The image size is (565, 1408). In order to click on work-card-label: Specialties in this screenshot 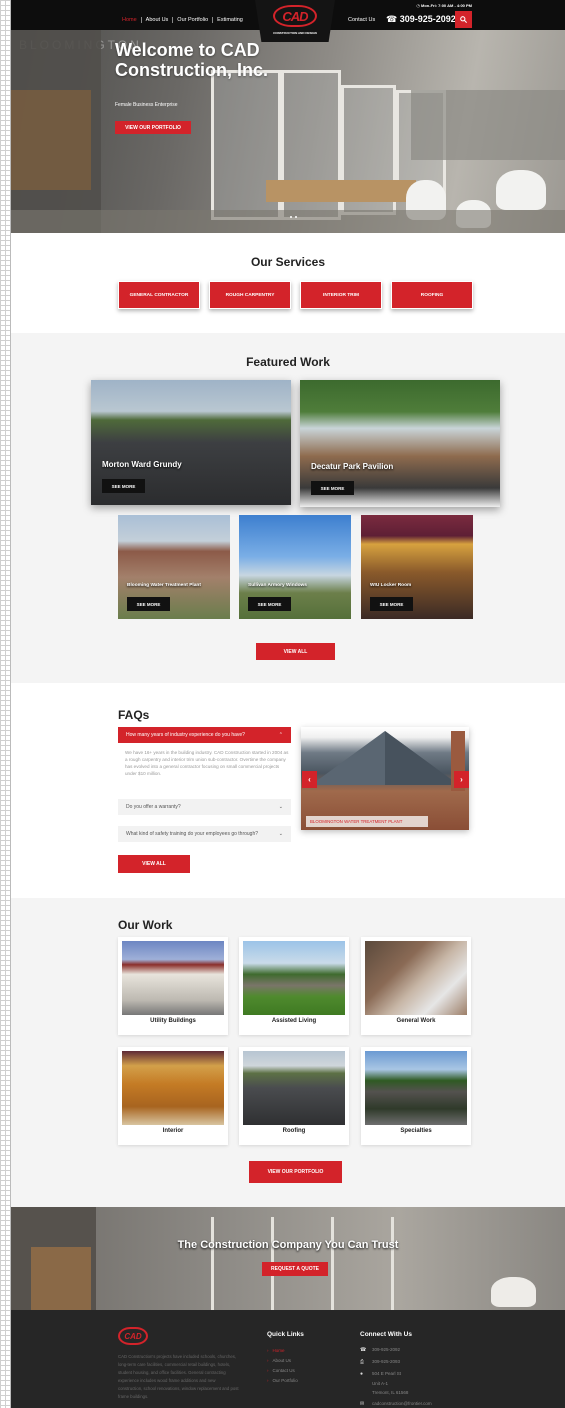, I will do `click(416, 1131)`.